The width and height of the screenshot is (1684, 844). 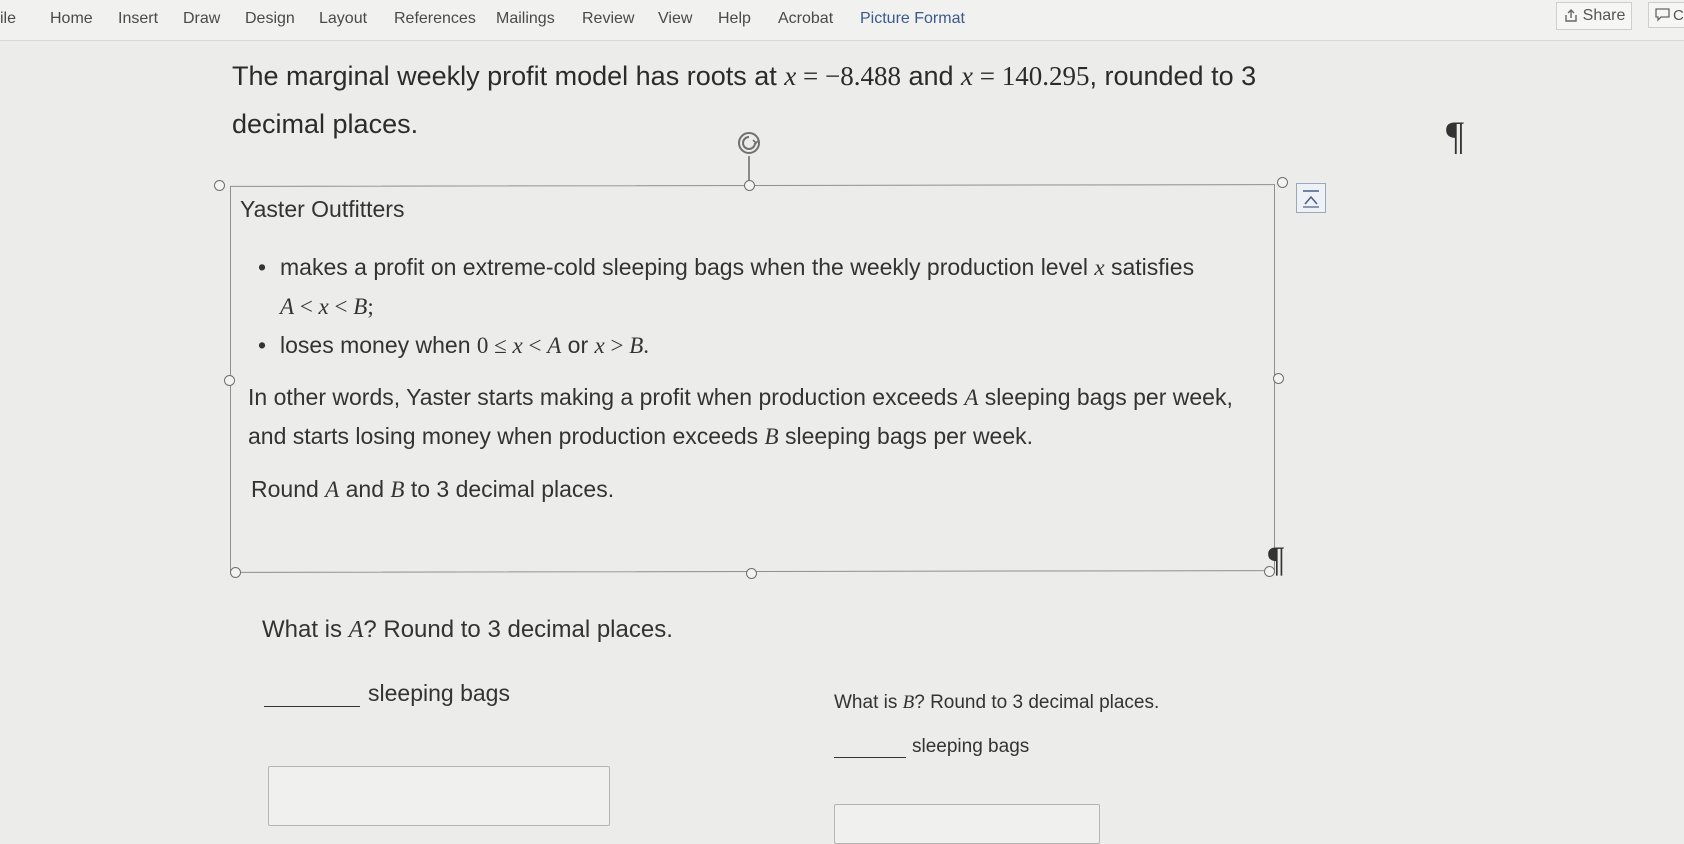 I want to click on share-icon, so click(x=1570, y=15).